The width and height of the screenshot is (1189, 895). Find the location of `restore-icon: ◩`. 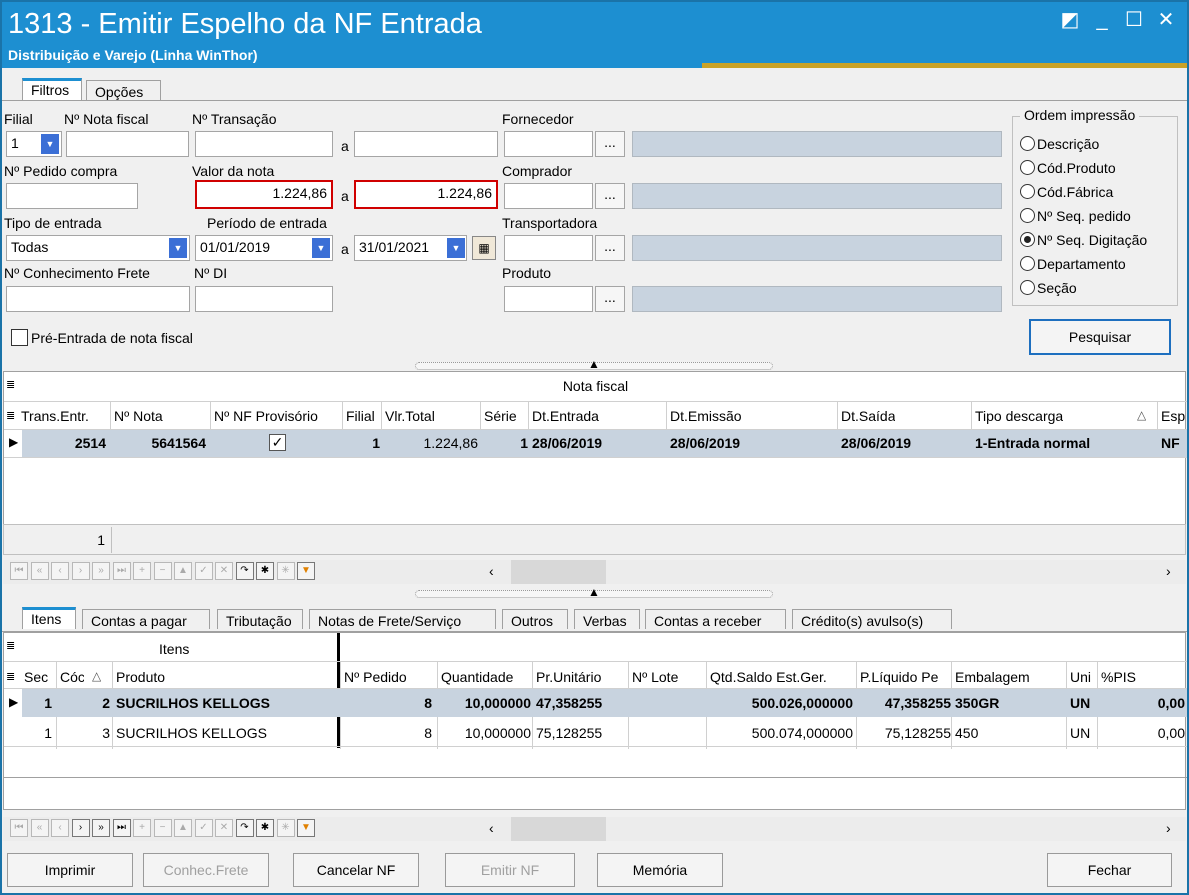

restore-icon: ◩ is located at coordinates (1070, 20).